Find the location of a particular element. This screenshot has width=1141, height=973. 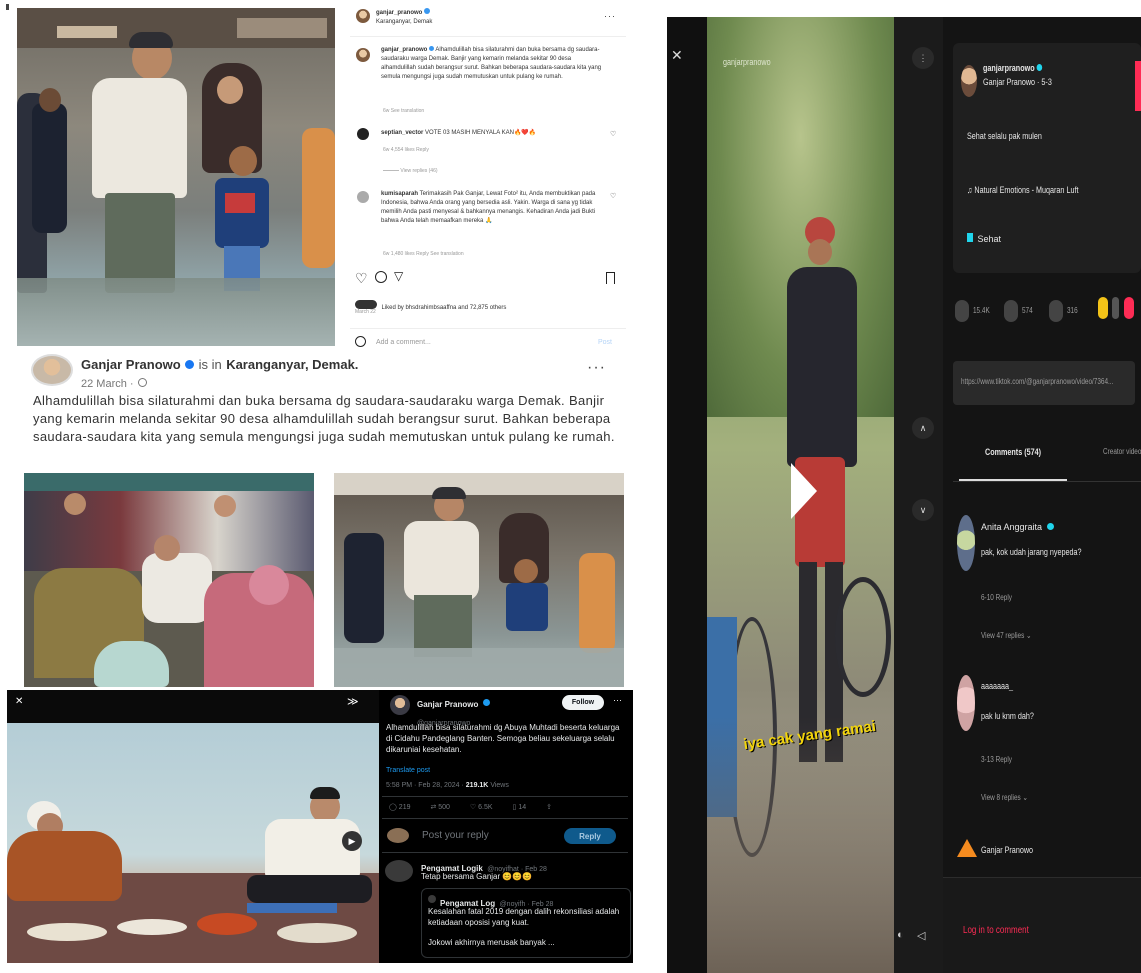

facebook-post-date: 22 March · is located at coordinates (107, 384).